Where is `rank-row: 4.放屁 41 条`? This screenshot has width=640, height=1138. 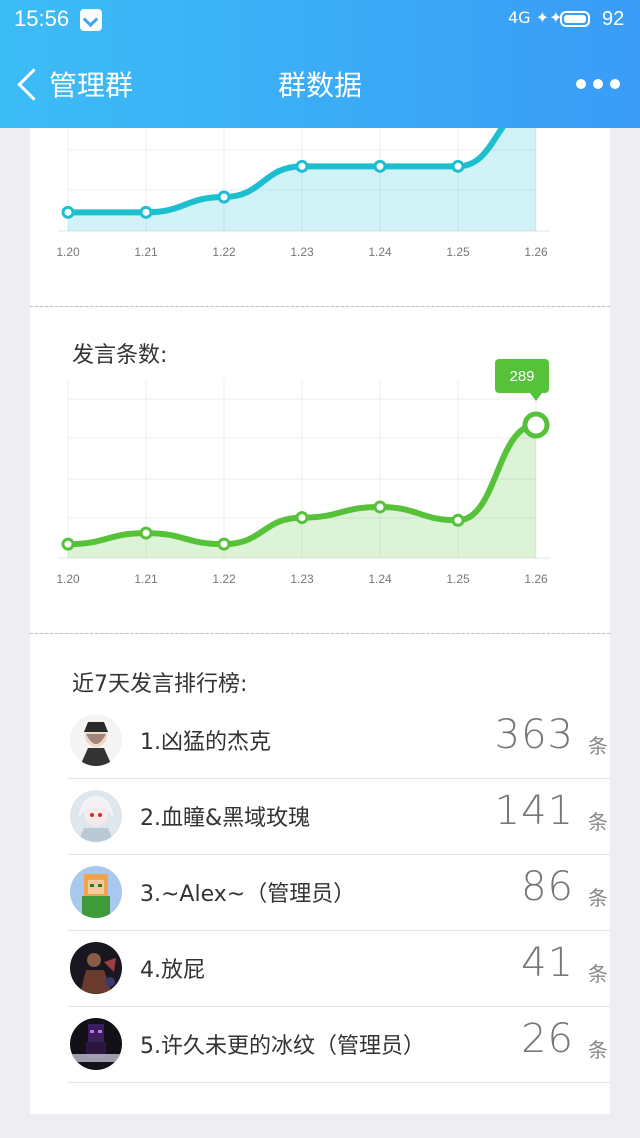 rank-row: 4.放屁 41 条 is located at coordinates (339, 968).